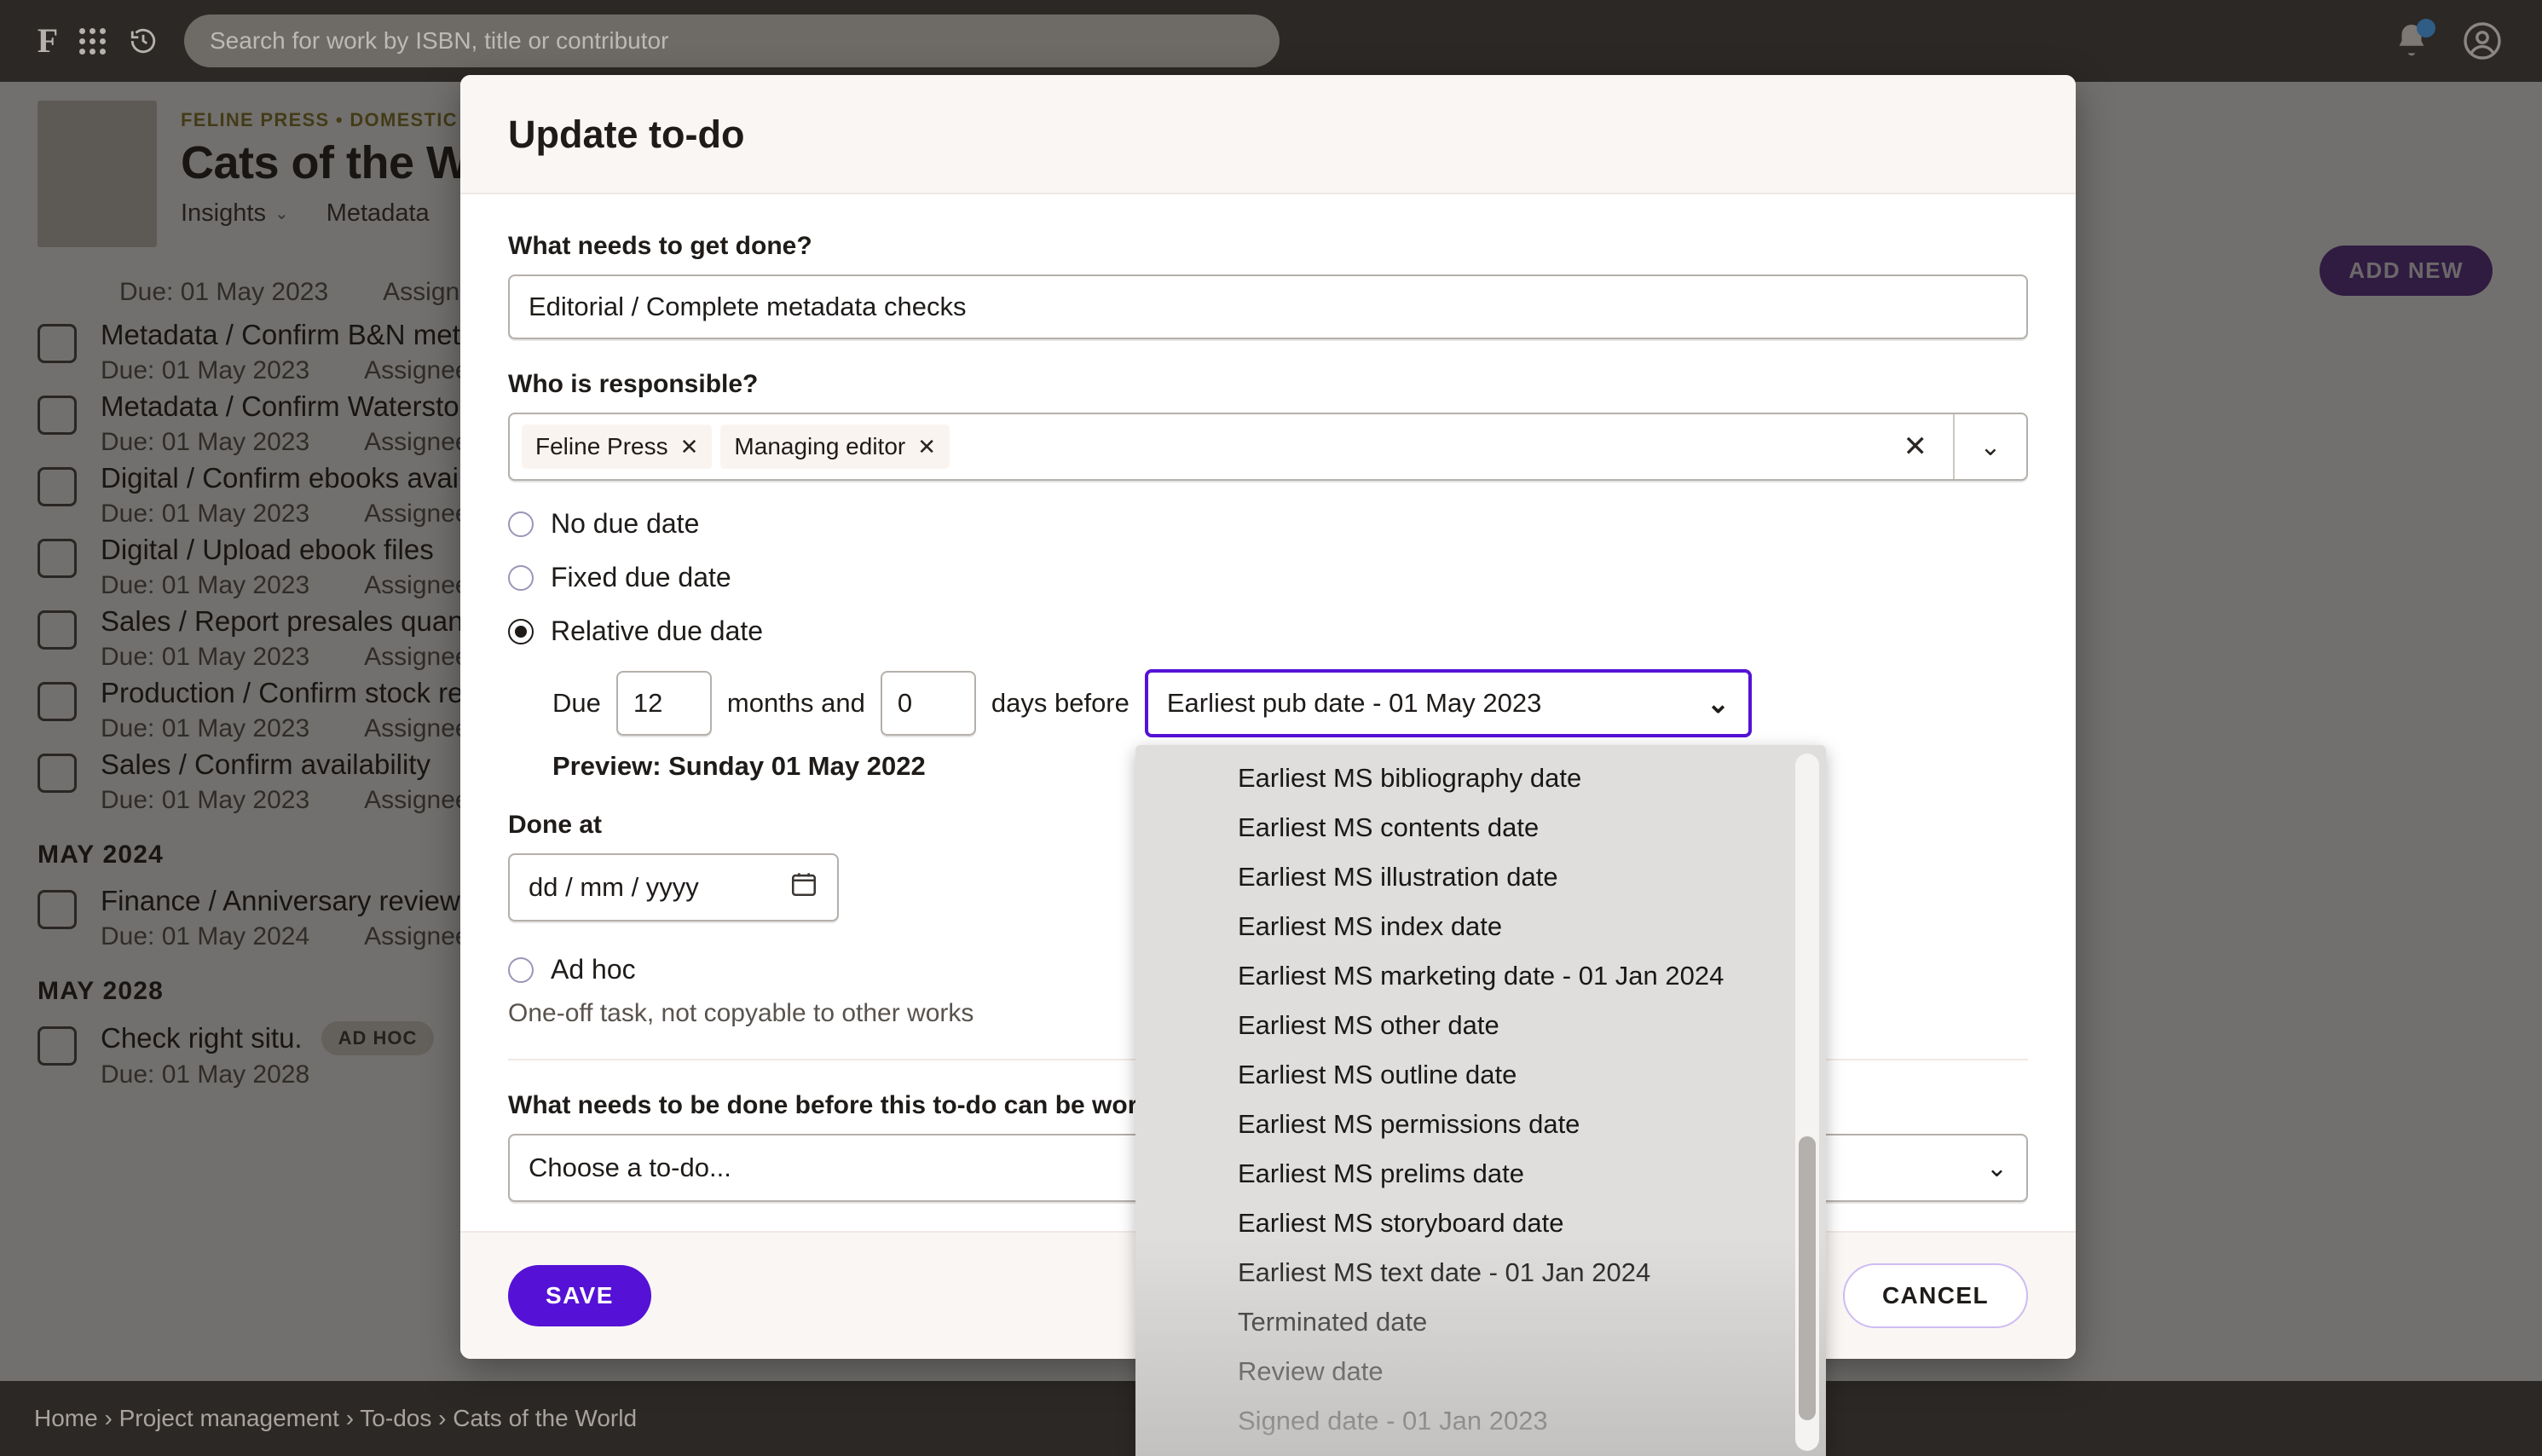 The height and width of the screenshot is (1456, 2542). Describe the element at coordinates (1807, 1278) in the screenshot. I see `dropdown-scrollbar-thumb` at that location.